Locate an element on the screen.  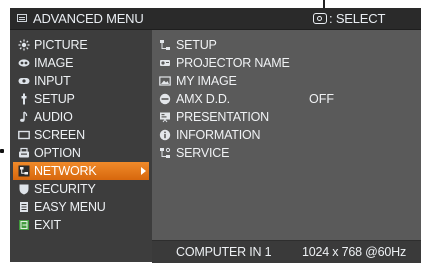
current-input: COMPUTER IN 1 is located at coordinates (224, 252).